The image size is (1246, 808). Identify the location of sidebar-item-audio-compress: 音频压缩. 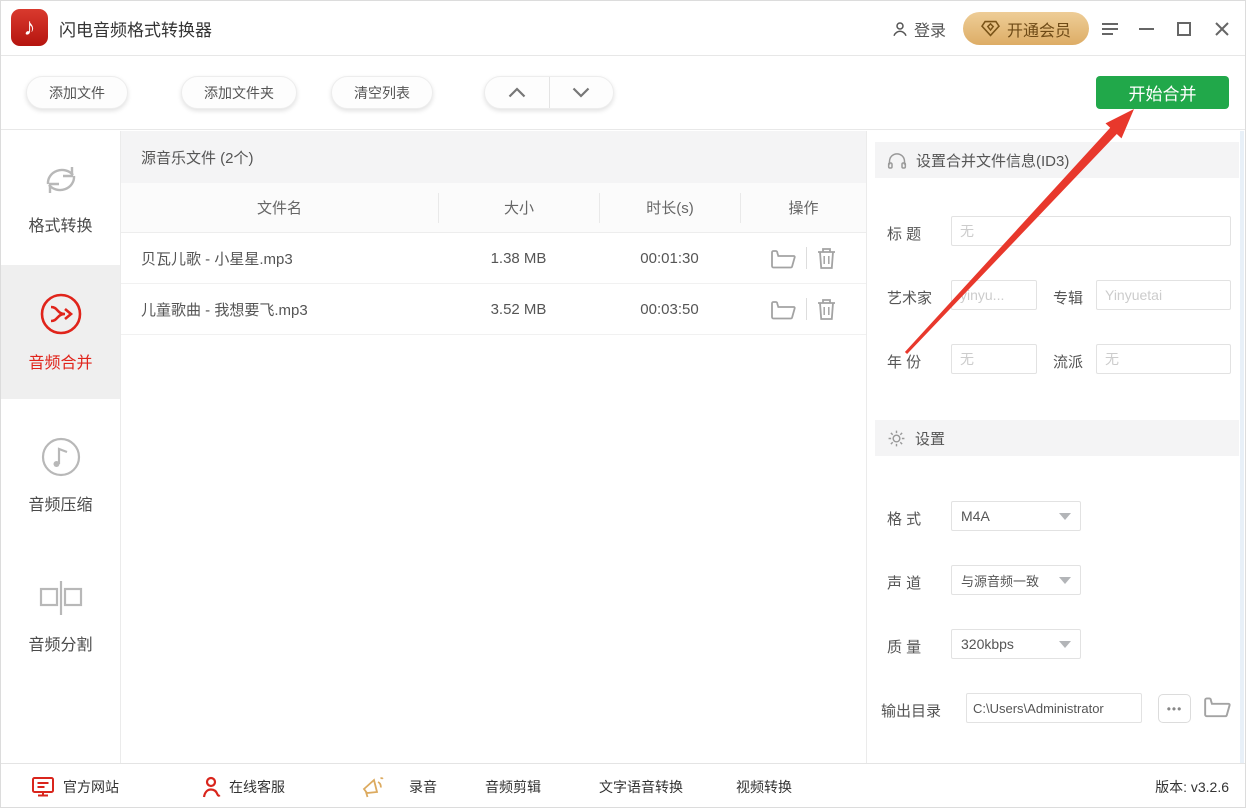
(60, 475).